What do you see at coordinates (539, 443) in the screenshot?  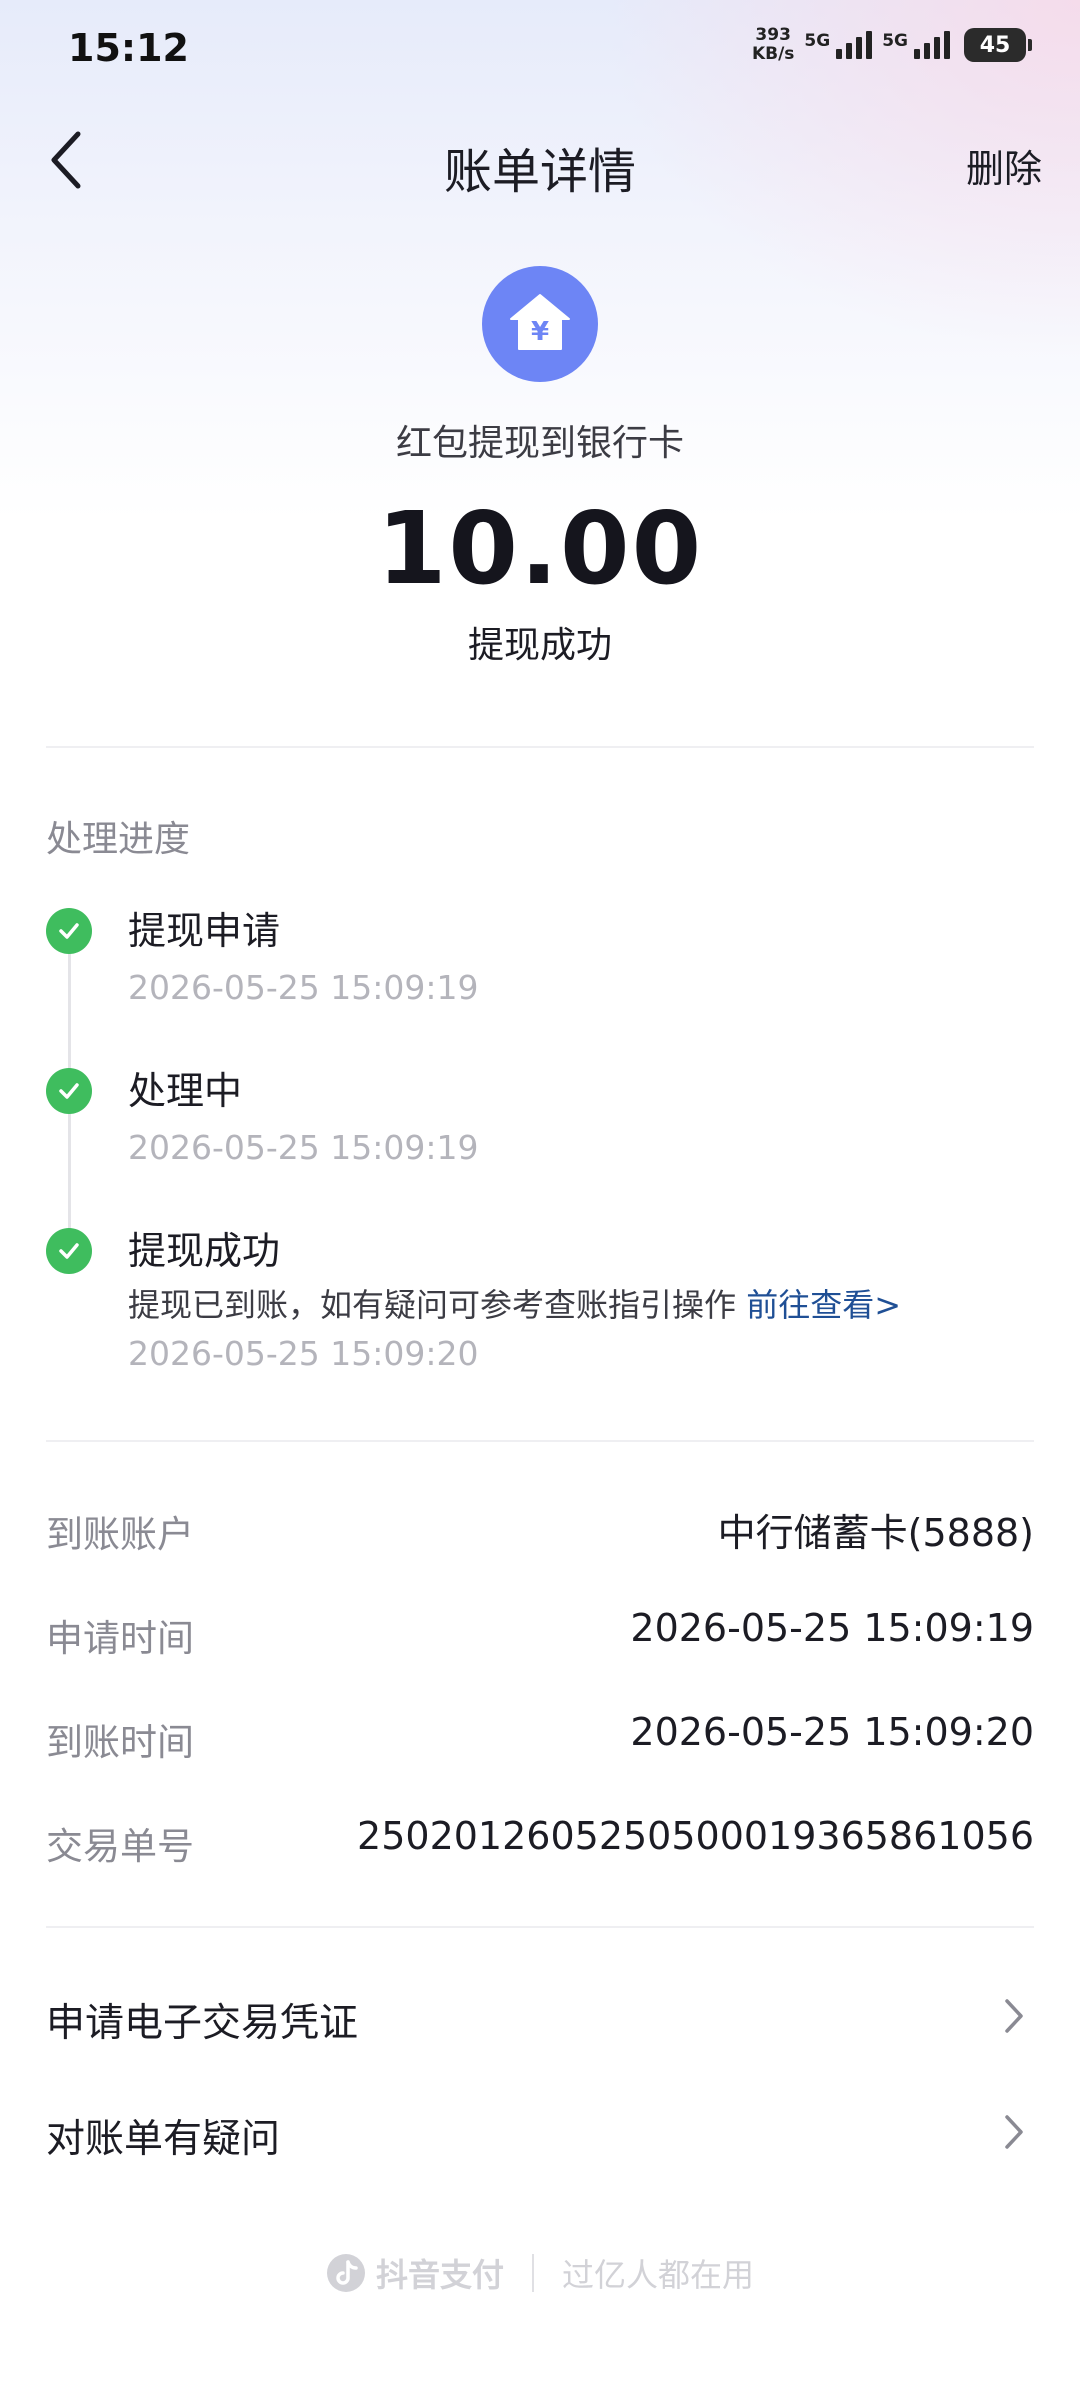 I see `transaction-type: 红包提现到银行卡` at bounding box center [539, 443].